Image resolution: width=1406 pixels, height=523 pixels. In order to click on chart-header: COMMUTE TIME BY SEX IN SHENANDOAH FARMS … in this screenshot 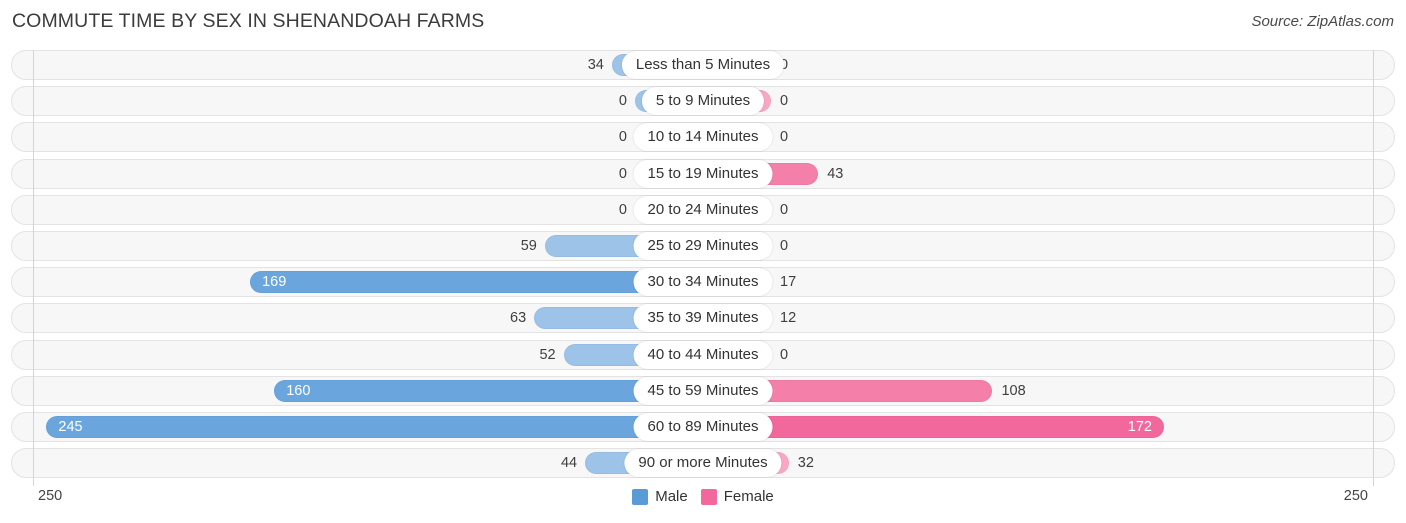, I will do `click(703, 22)`.